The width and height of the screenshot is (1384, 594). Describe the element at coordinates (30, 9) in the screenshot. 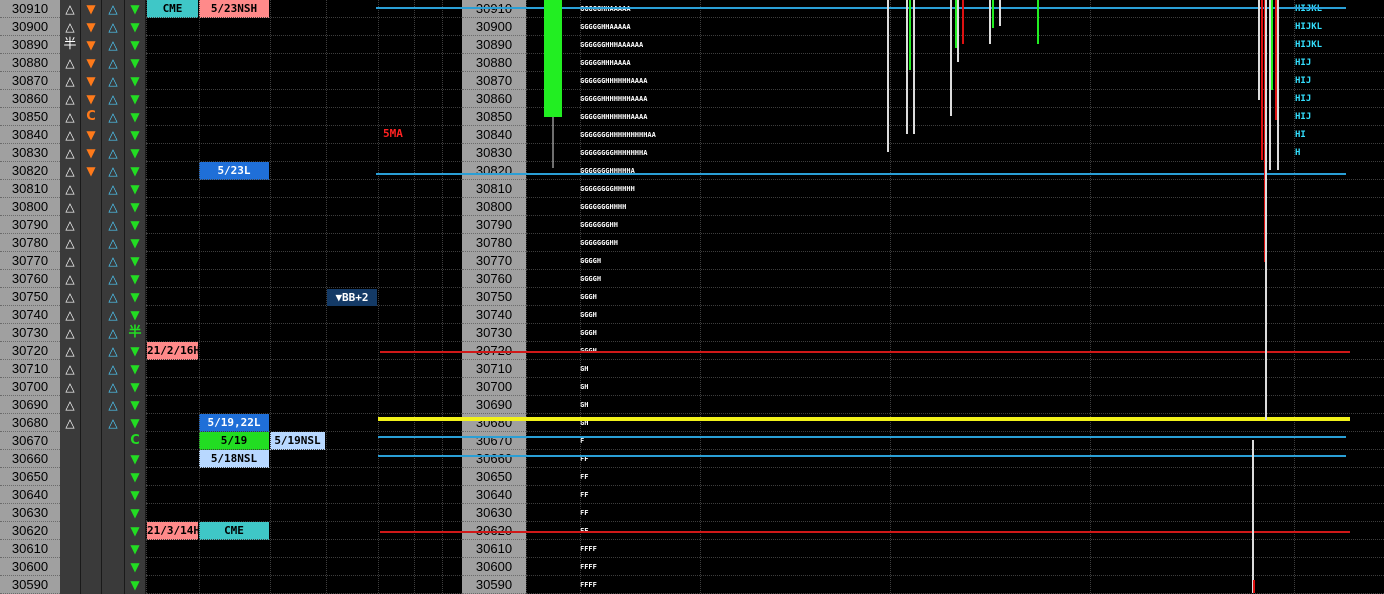

I see `price-cell: 30910` at that location.